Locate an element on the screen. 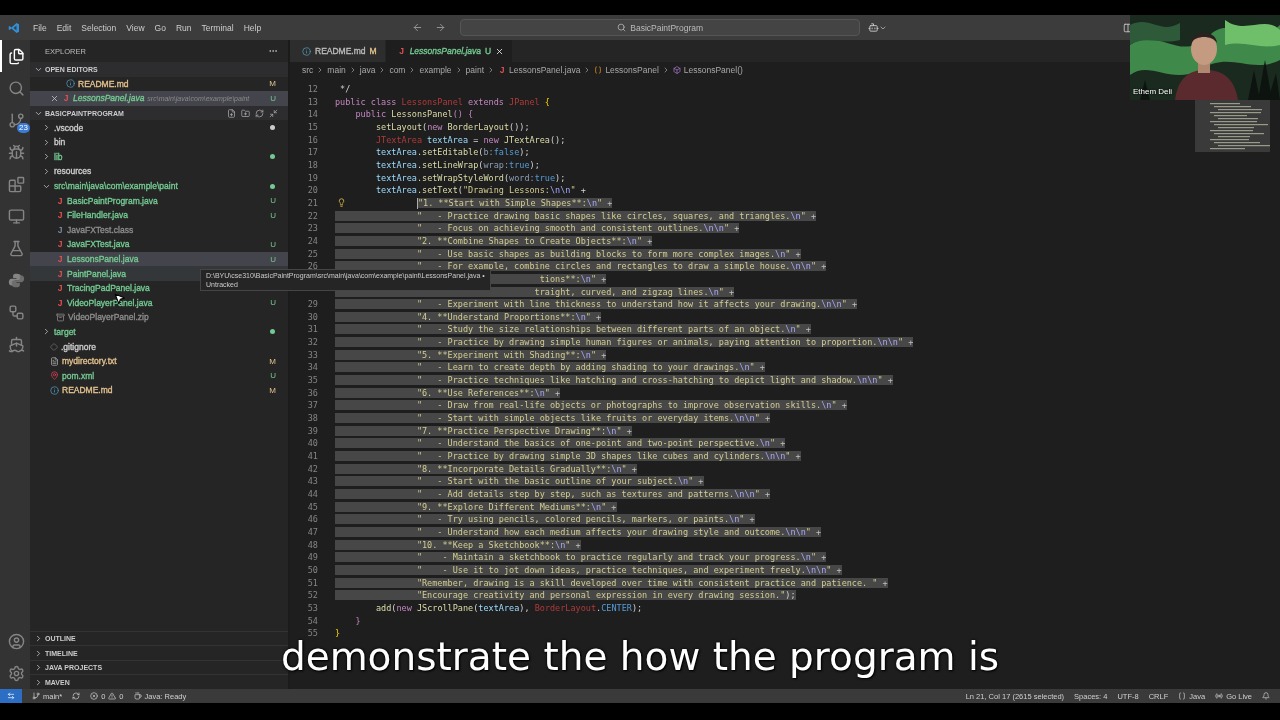 This screenshot has width=1280, height=720. code-line: */ is located at coordinates (345, 89).